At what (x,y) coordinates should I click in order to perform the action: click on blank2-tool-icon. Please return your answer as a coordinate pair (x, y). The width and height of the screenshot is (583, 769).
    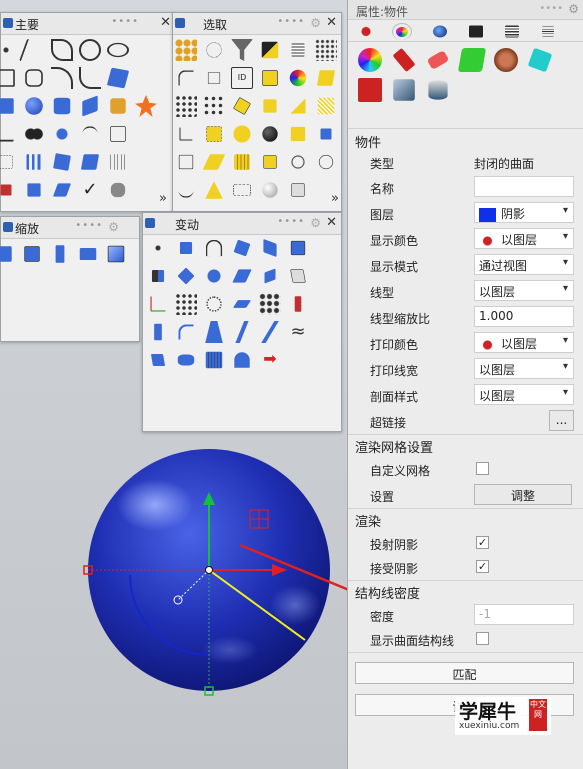
    Looking at the image, I should click on (146, 78).